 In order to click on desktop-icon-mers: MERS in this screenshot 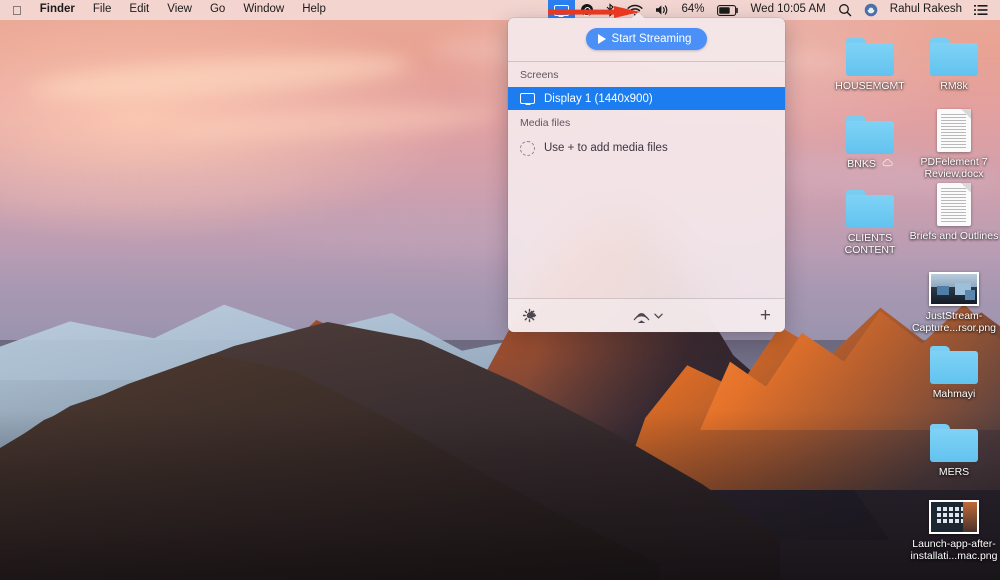, I will do `click(953, 446)`.